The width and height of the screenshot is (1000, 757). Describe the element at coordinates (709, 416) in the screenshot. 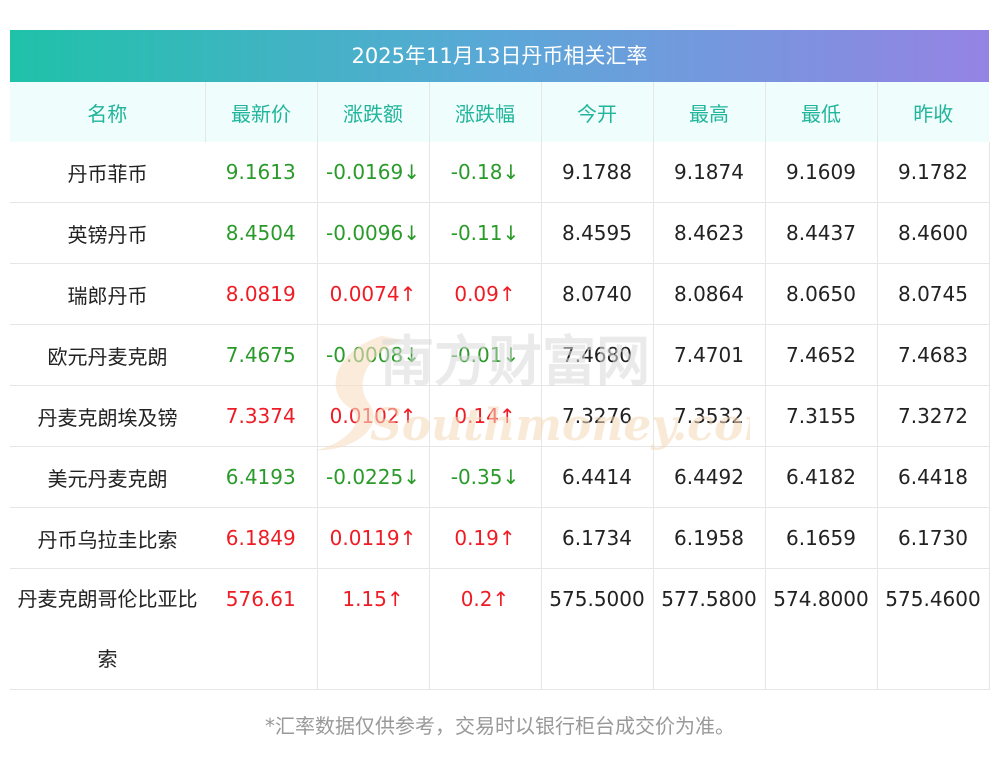

I see `high-price: 7.3532` at that location.